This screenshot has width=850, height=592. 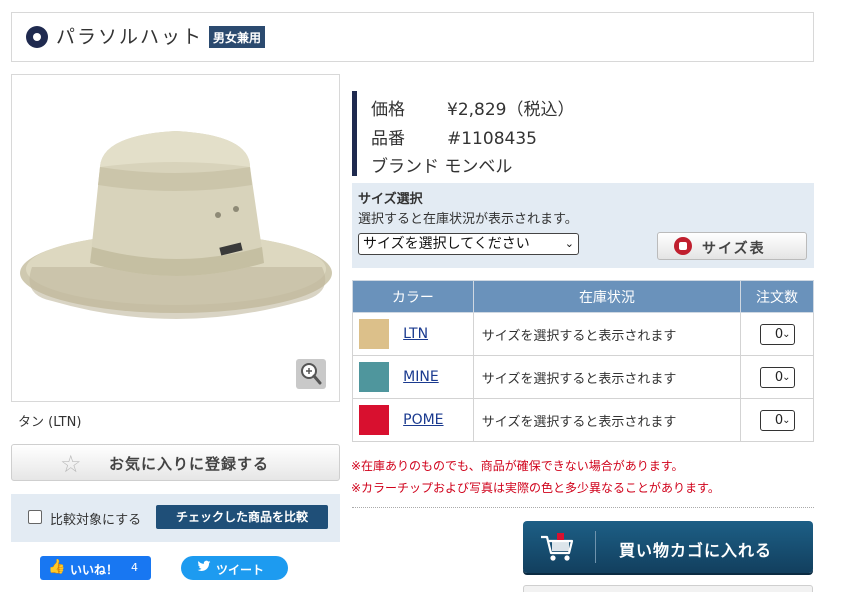 I want to click on product-info: 価格 ¥2,829（税込） 品番 #1108435 ブランド モンベル, so click(x=502, y=134).